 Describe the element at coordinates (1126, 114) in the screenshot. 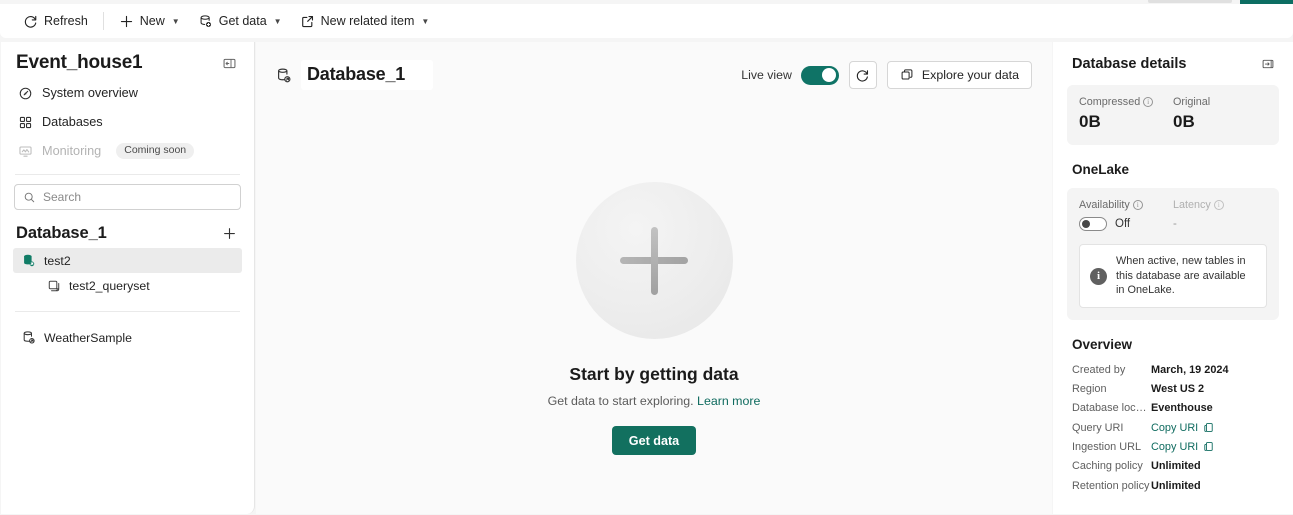

I see `compressed-stat: Compressed i 0B` at that location.